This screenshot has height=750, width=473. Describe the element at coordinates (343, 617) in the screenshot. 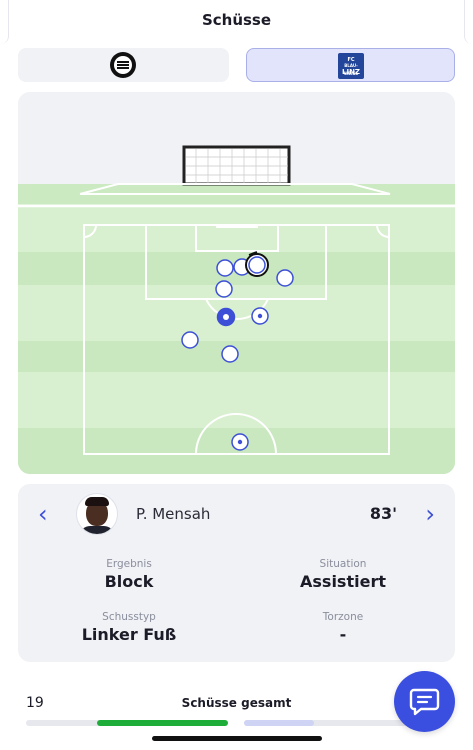

I see `goal-zone-label: Torzone` at that location.